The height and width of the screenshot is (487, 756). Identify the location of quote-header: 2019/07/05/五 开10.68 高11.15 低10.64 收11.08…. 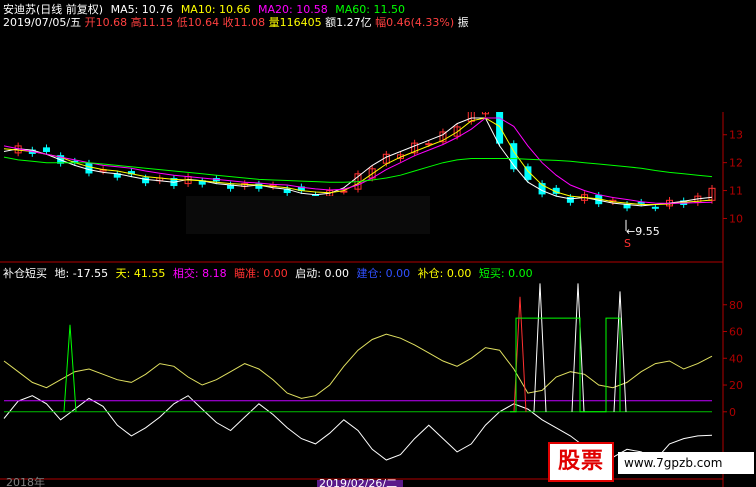
(238, 22).